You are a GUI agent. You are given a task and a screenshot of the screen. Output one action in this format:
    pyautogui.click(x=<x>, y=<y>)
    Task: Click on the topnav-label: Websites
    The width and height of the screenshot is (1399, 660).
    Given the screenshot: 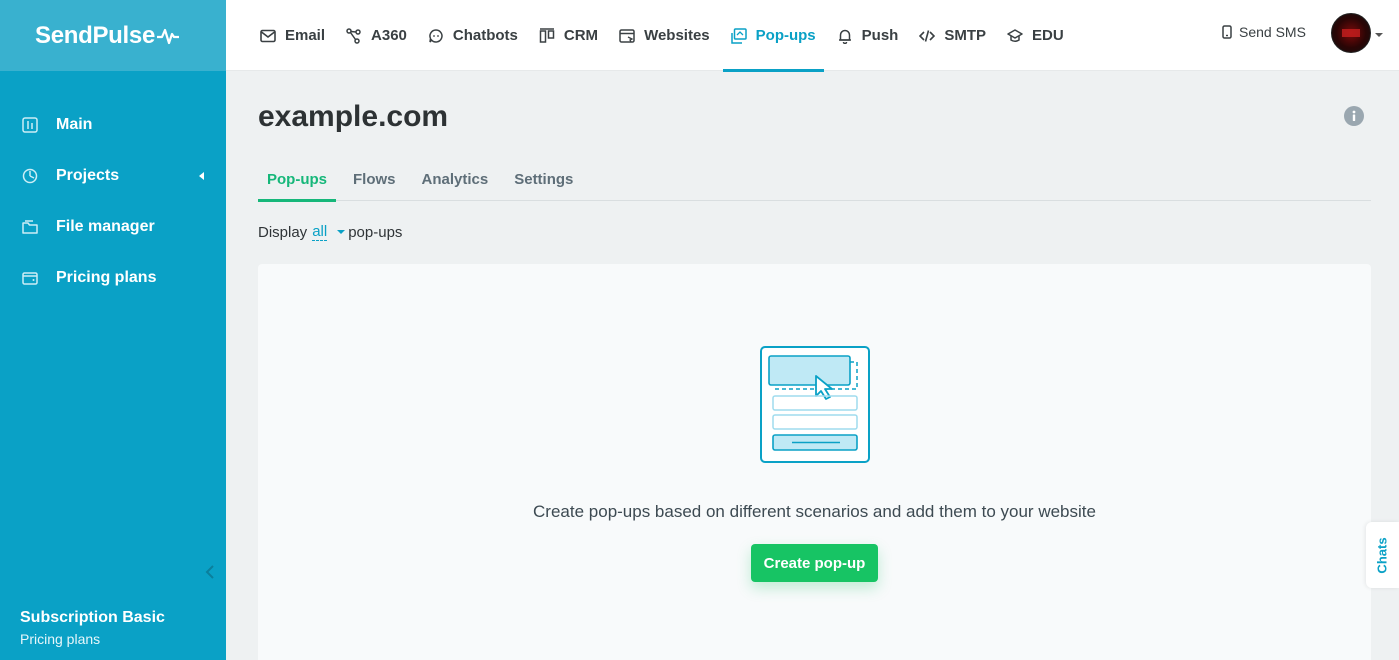 What is the action you would take?
    pyautogui.click(x=677, y=35)
    